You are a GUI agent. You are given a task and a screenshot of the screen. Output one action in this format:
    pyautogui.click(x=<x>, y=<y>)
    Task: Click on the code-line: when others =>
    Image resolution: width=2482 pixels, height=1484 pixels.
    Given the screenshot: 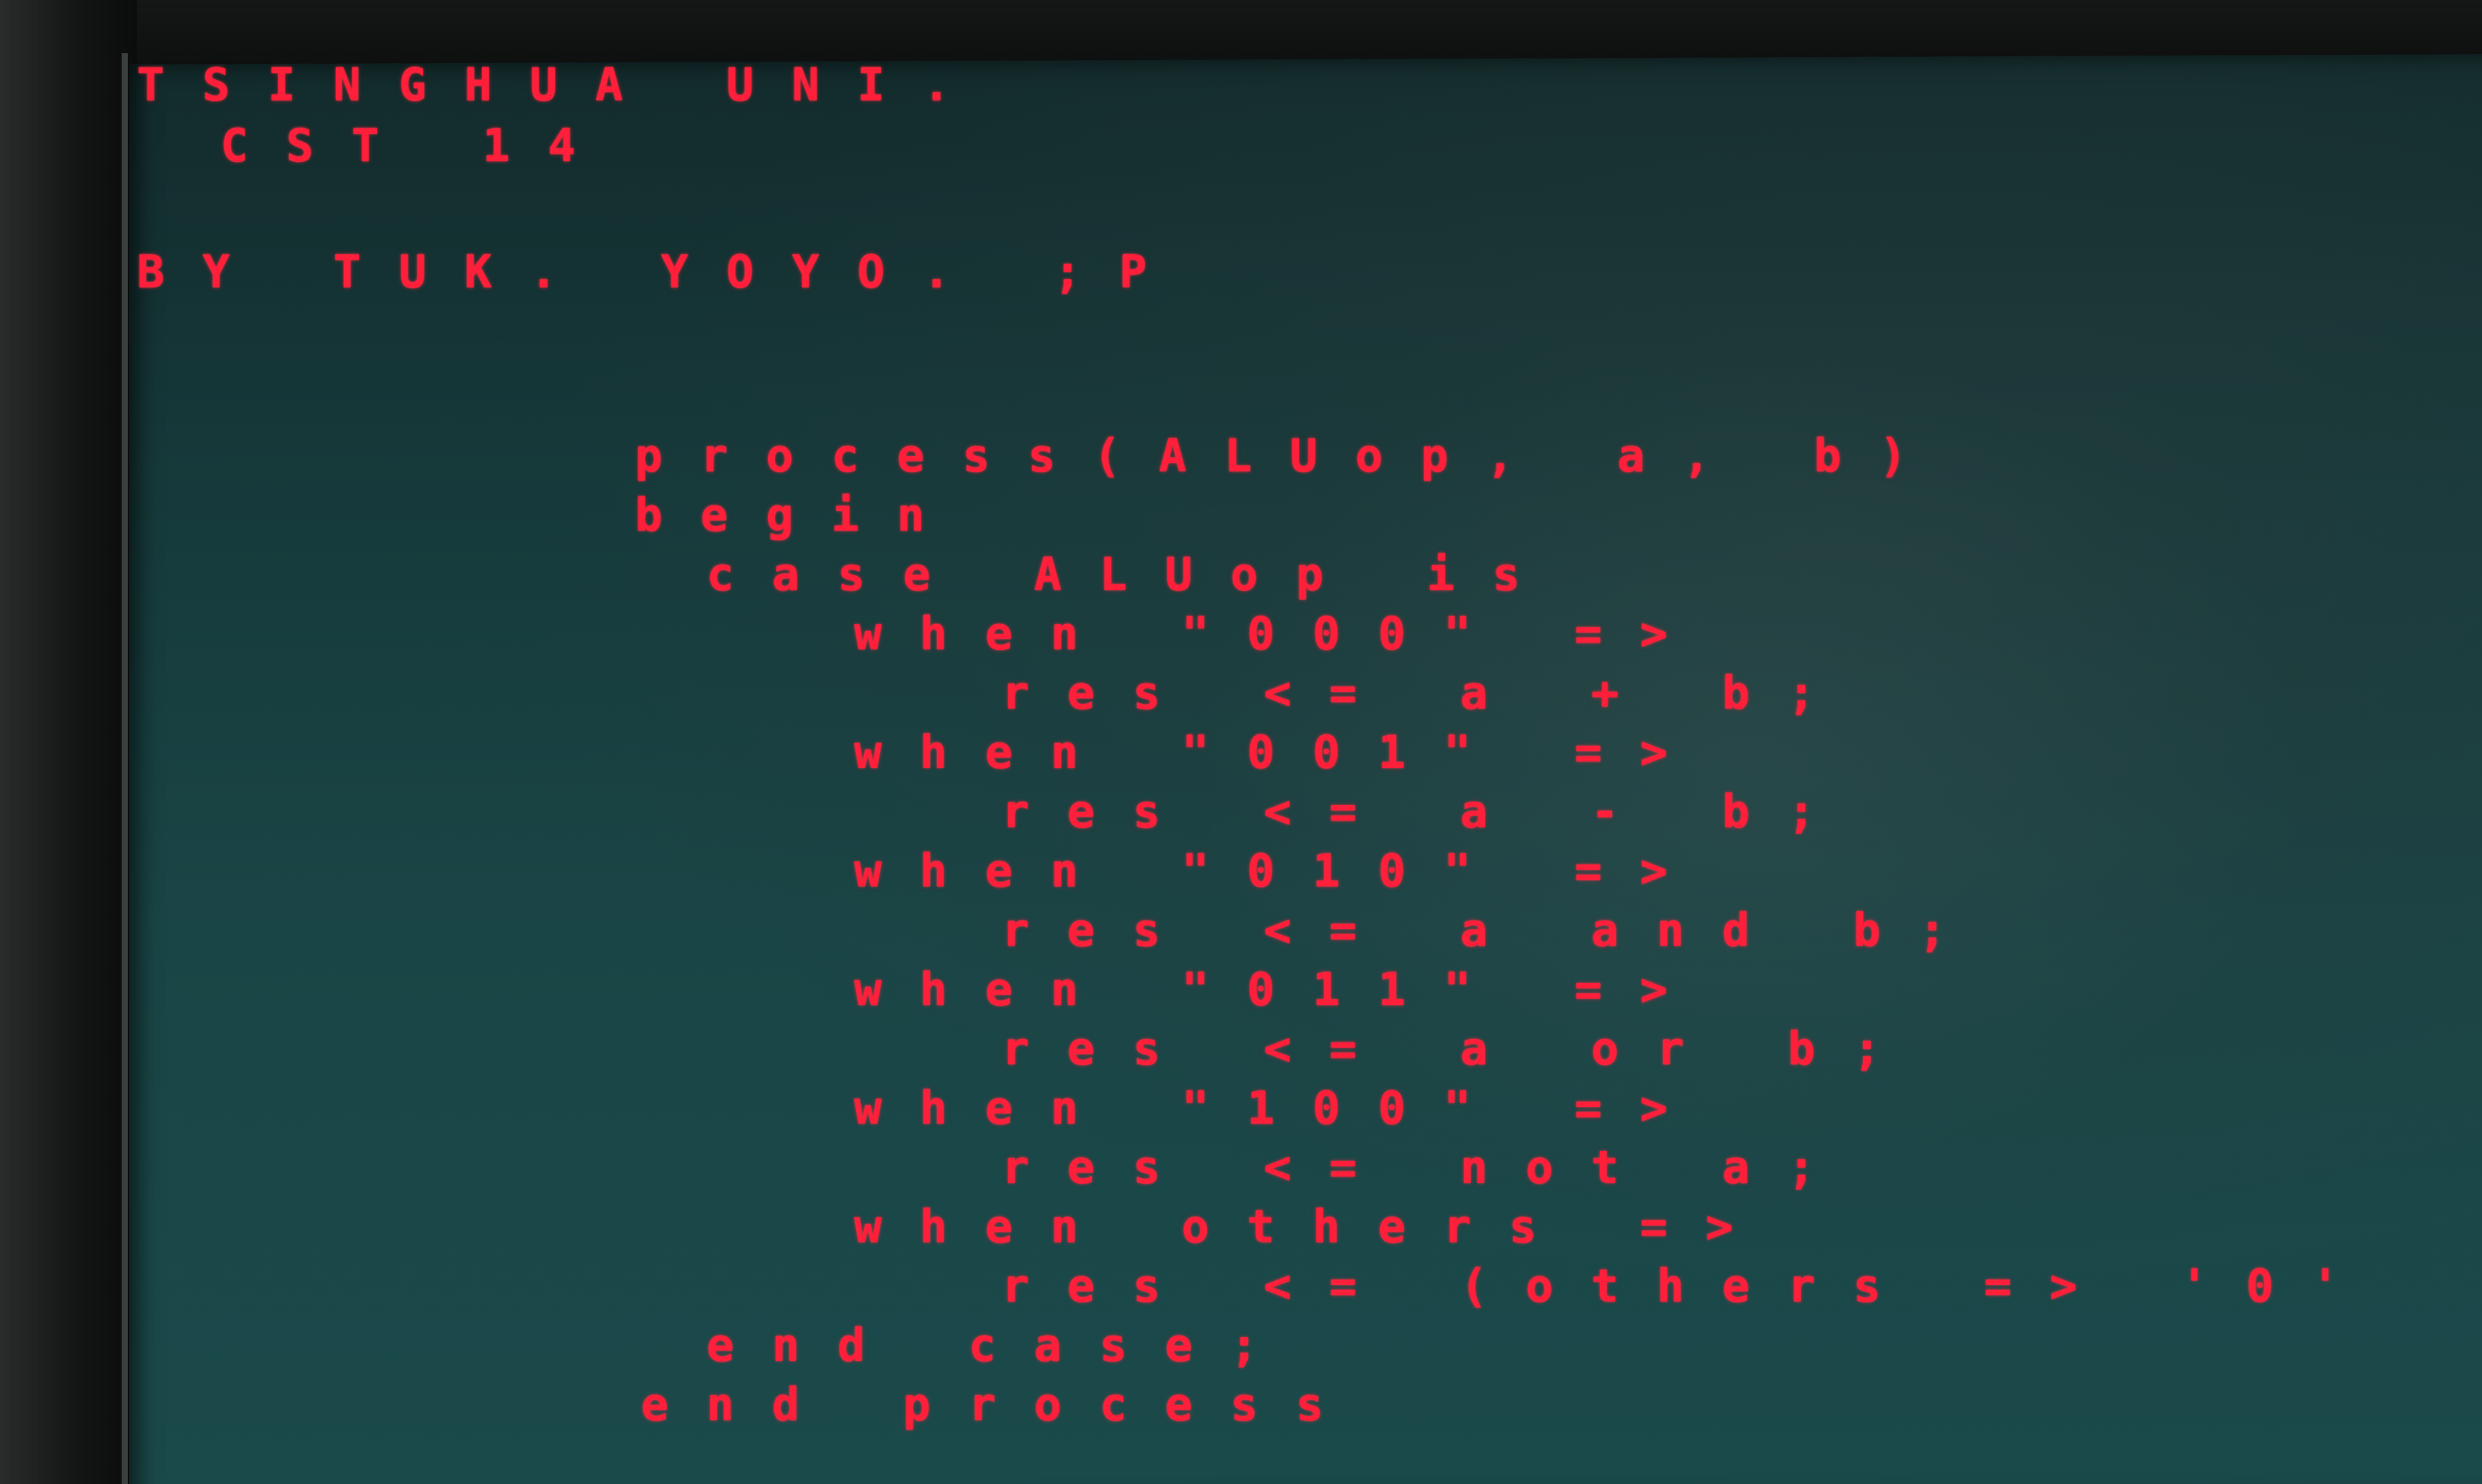 What is the action you would take?
    pyautogui.click(x=1247, y=1227)
    